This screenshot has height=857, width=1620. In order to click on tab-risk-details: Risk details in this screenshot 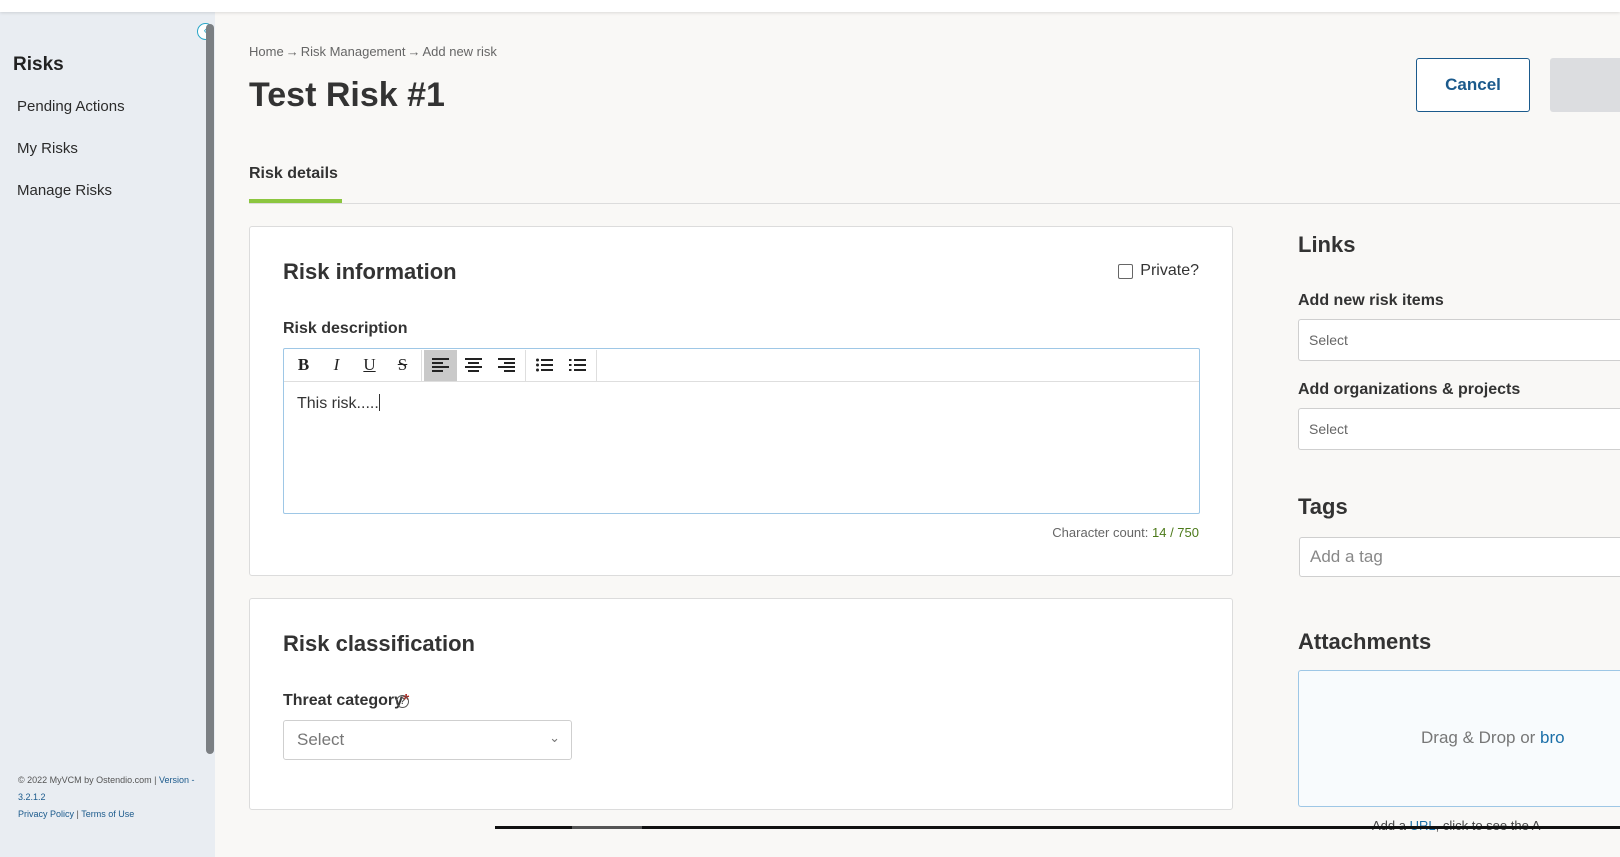, I will do `click(293, 174)`.